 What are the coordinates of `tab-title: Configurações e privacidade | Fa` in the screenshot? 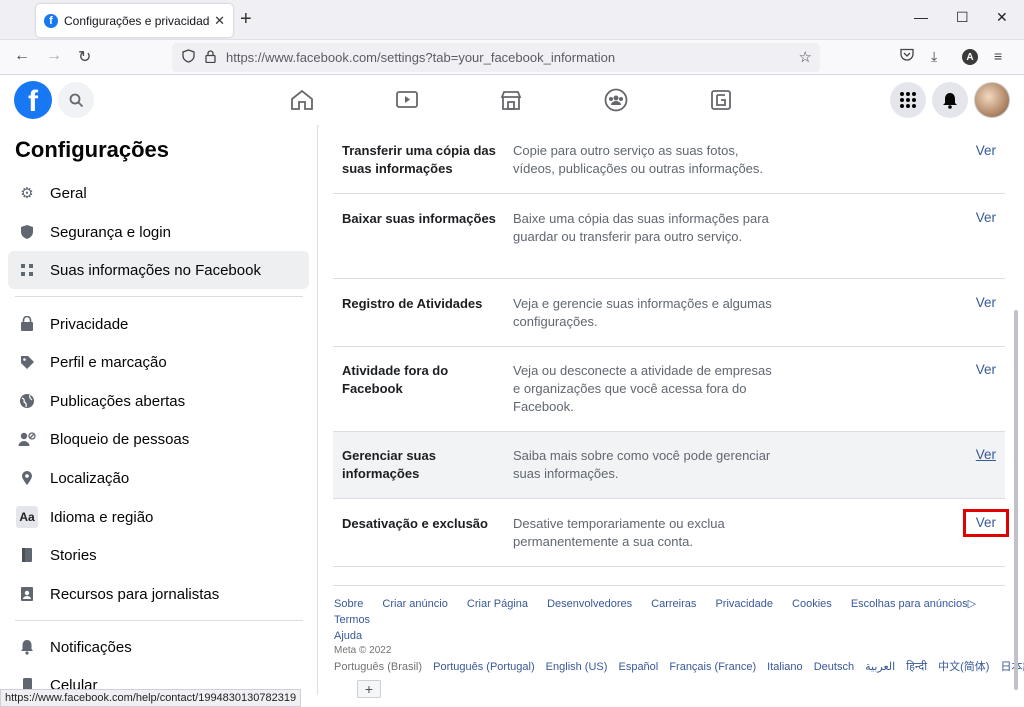 It's located at (137, 20).